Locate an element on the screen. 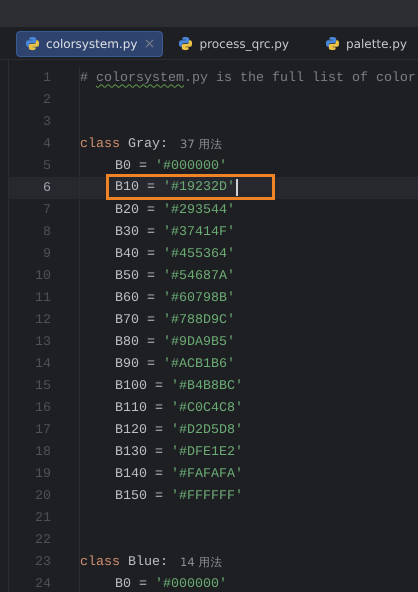 The width and height of the screenshot is (418, 592). code-text: B140 = is located at coordinates (139, 474).